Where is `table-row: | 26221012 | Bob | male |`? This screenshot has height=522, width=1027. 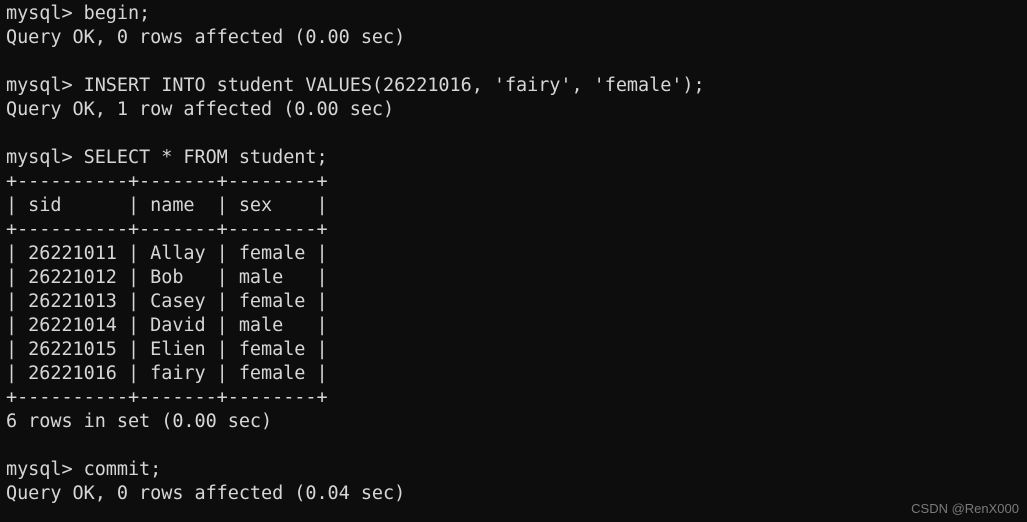
table-row: | 26221012 | Bob | male | is located at coordinates (167, 277).